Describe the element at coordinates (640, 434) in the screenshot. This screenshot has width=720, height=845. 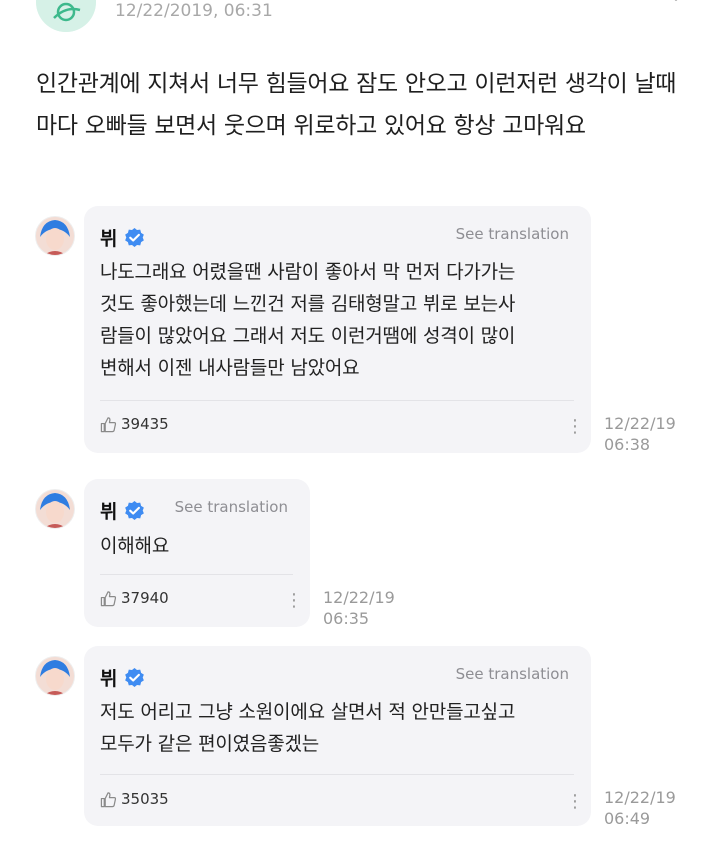
I see `reply-timestamp: 12/22/19 06:38` at that location.